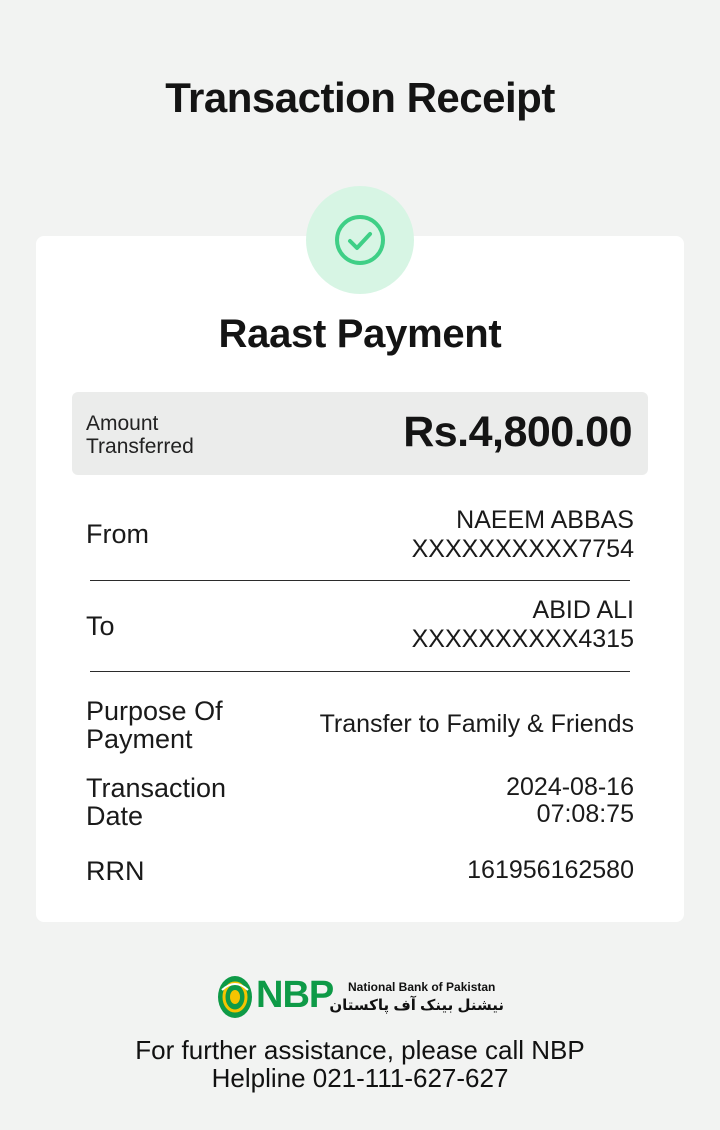 The height and width of the screenshot is (1130, 720). Describe the element at coordinates (360, 433) in the screenshot. I see `amount-box: Amount Transferred Rs.4,800.00` at that location.